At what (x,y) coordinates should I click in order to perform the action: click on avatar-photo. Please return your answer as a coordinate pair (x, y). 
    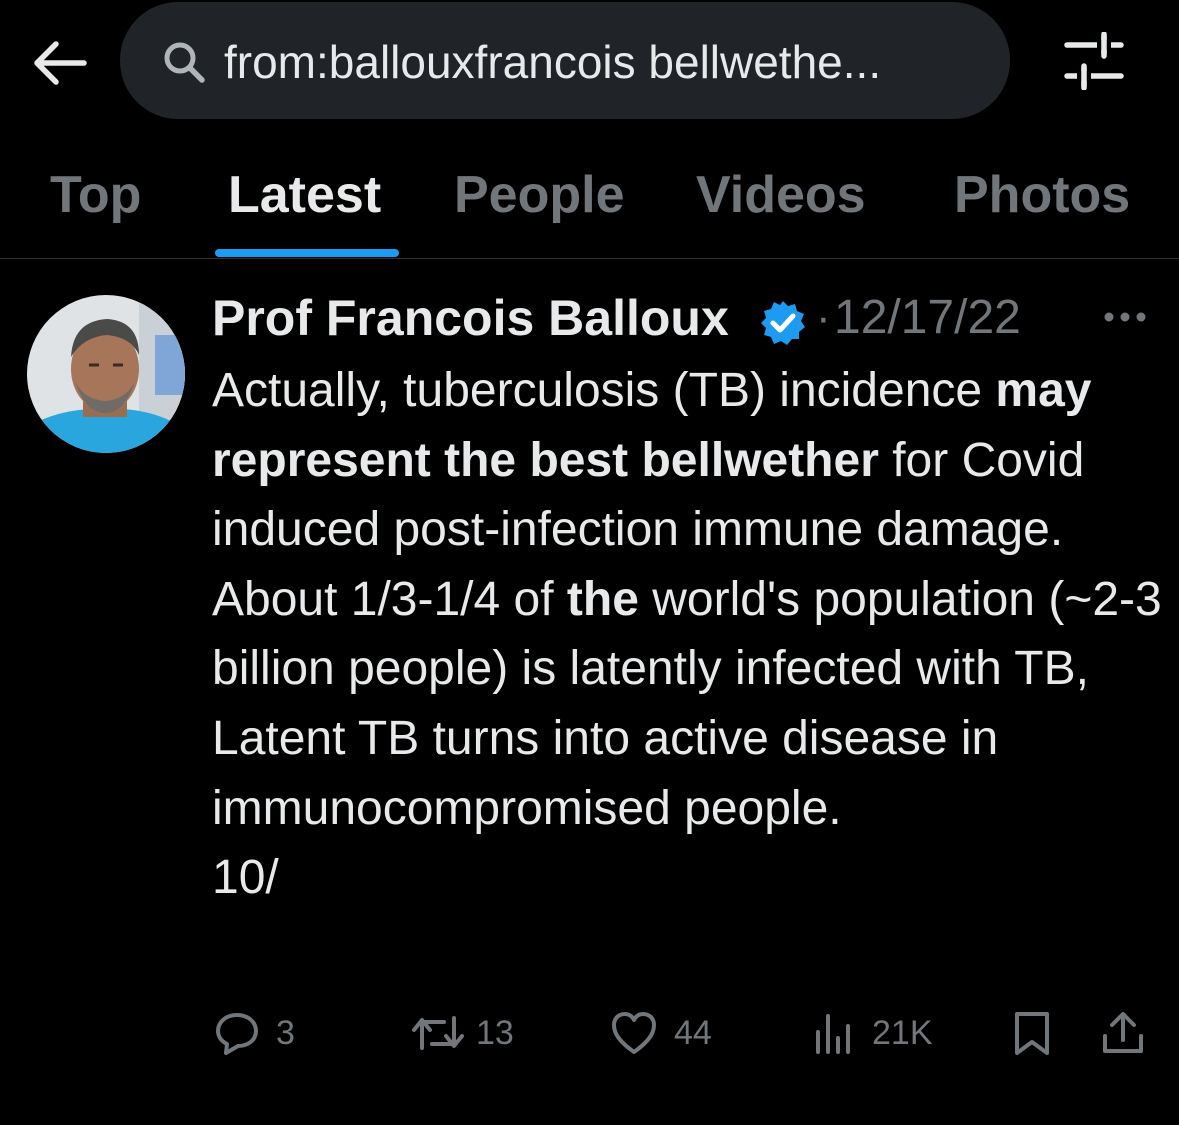
    Looking at the image, I should click on (106, 374).